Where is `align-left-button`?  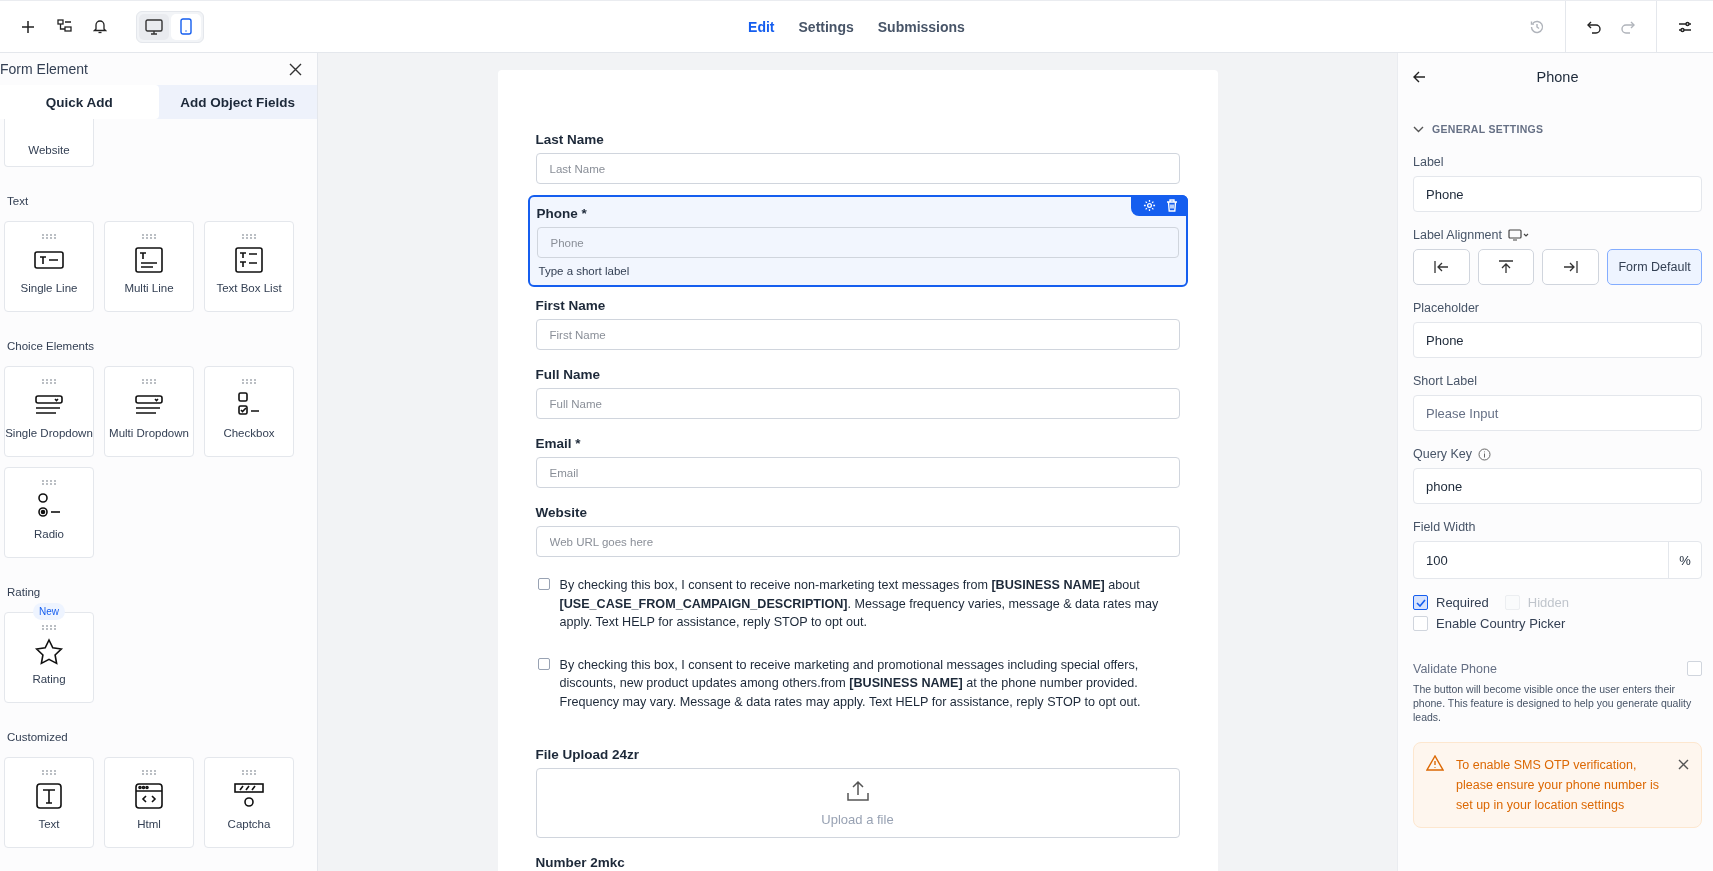 align-left-button is located at coordinates (1441, 267).